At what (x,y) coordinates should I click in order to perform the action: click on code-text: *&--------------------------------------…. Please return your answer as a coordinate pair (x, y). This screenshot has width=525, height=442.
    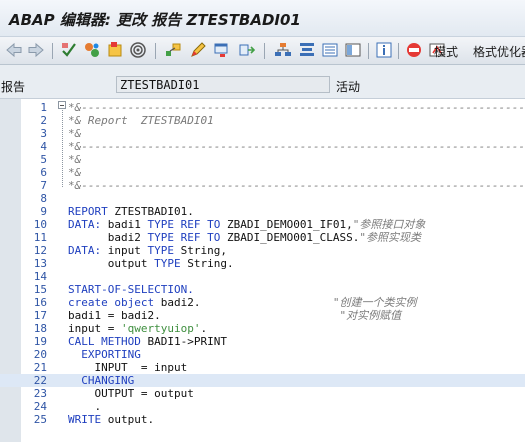
    Looking at the image, I should click on (296, 185).